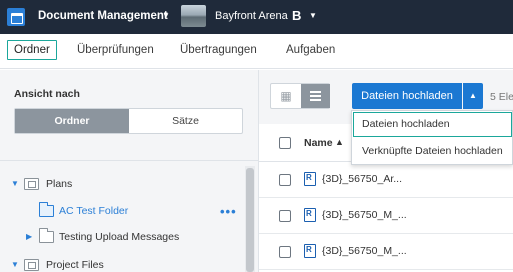 The height and width of the screenshot is (272, 513). I want to click on top-bar: Document Management ▼ Bayfront Arena B ▼, so click(256, 17).